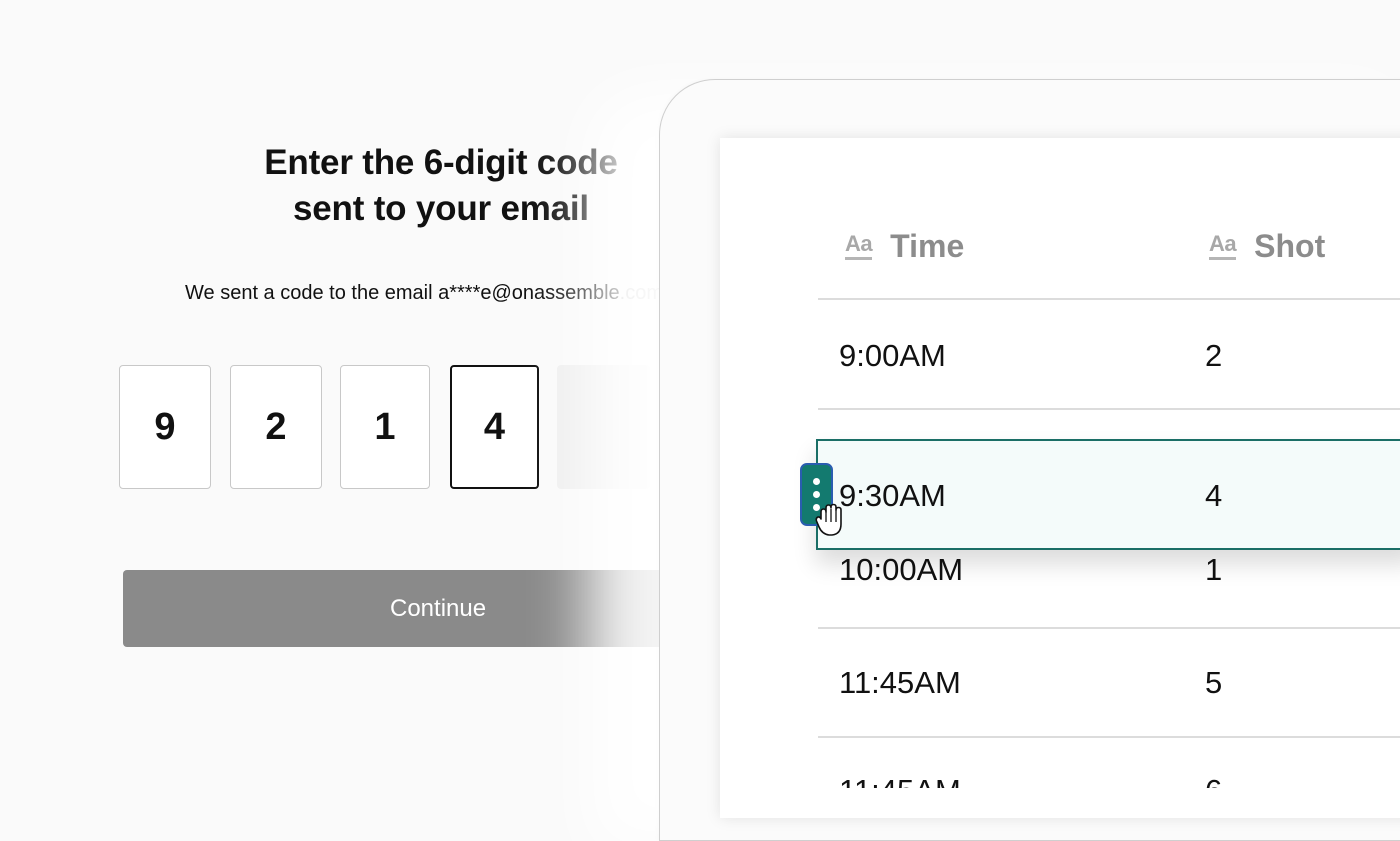 The height and width of the screenshot is (841, 1400). I want to click on column-header-time-label: Time, so click(927, 246).